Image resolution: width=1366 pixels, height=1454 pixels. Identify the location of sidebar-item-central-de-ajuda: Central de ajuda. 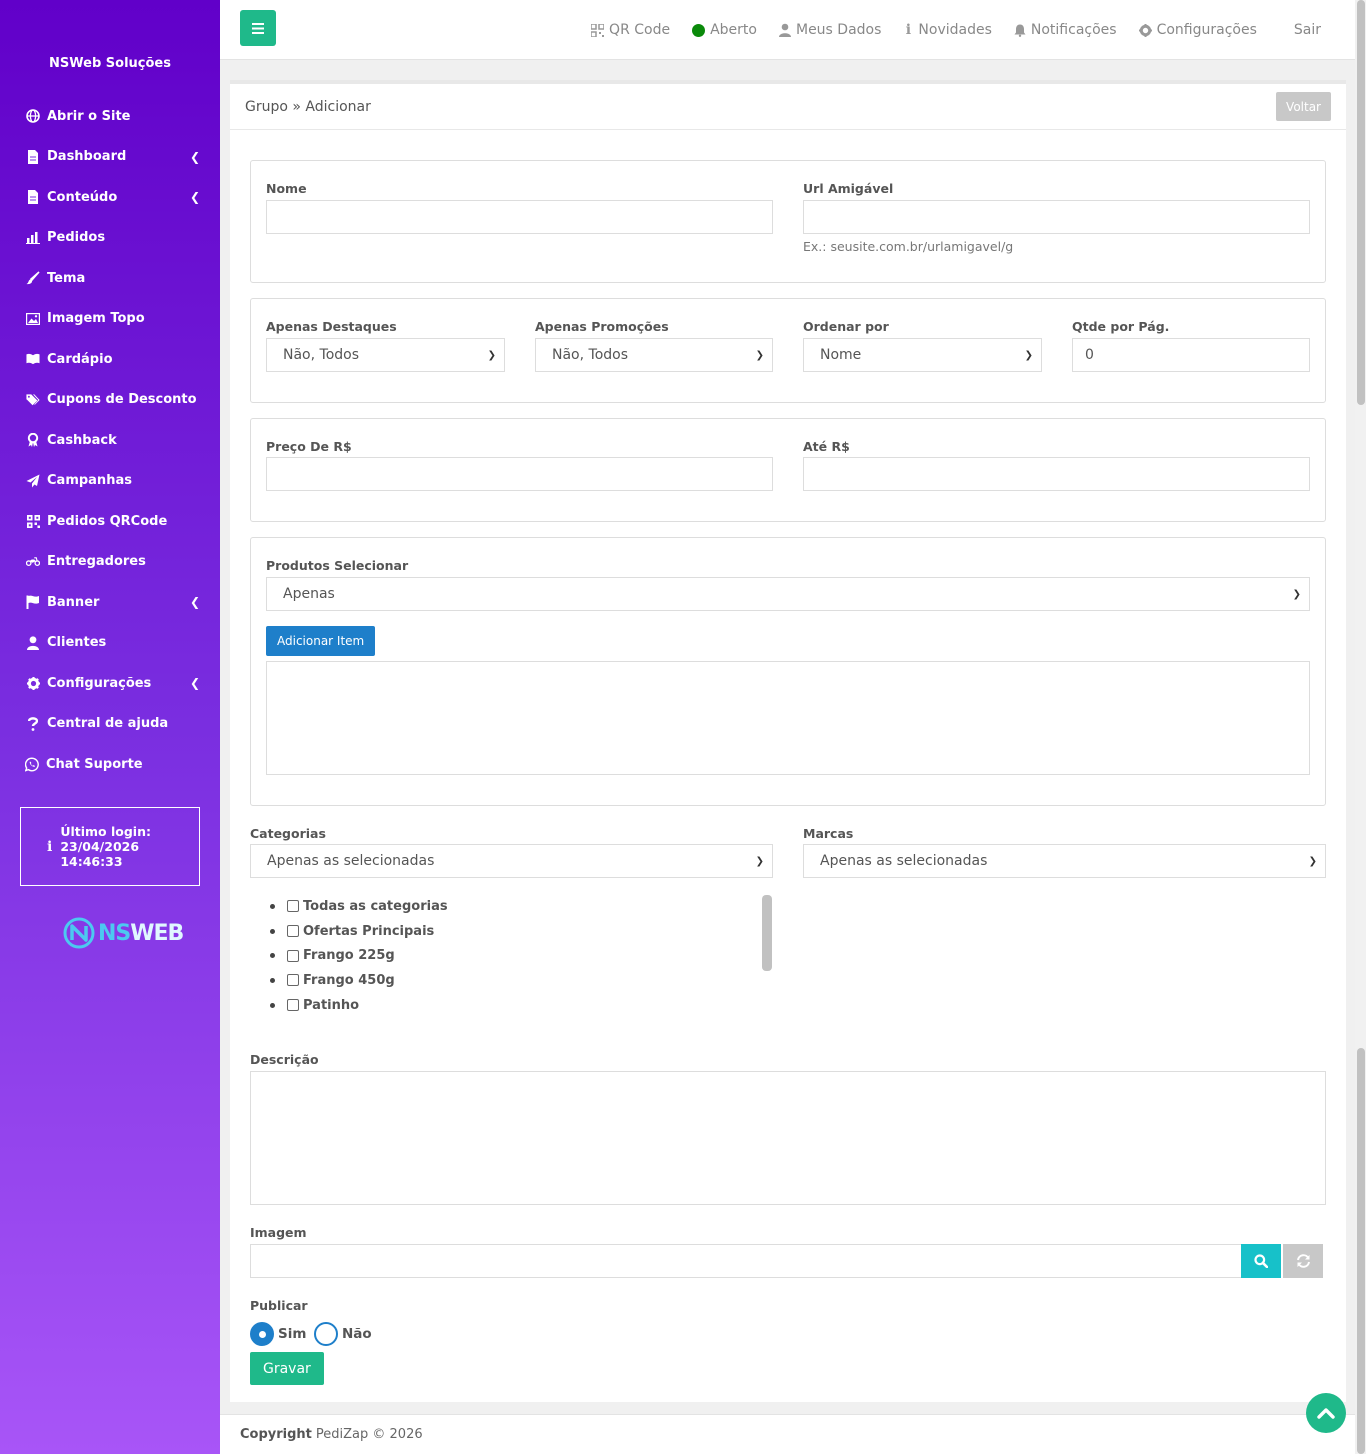
(110, 724).